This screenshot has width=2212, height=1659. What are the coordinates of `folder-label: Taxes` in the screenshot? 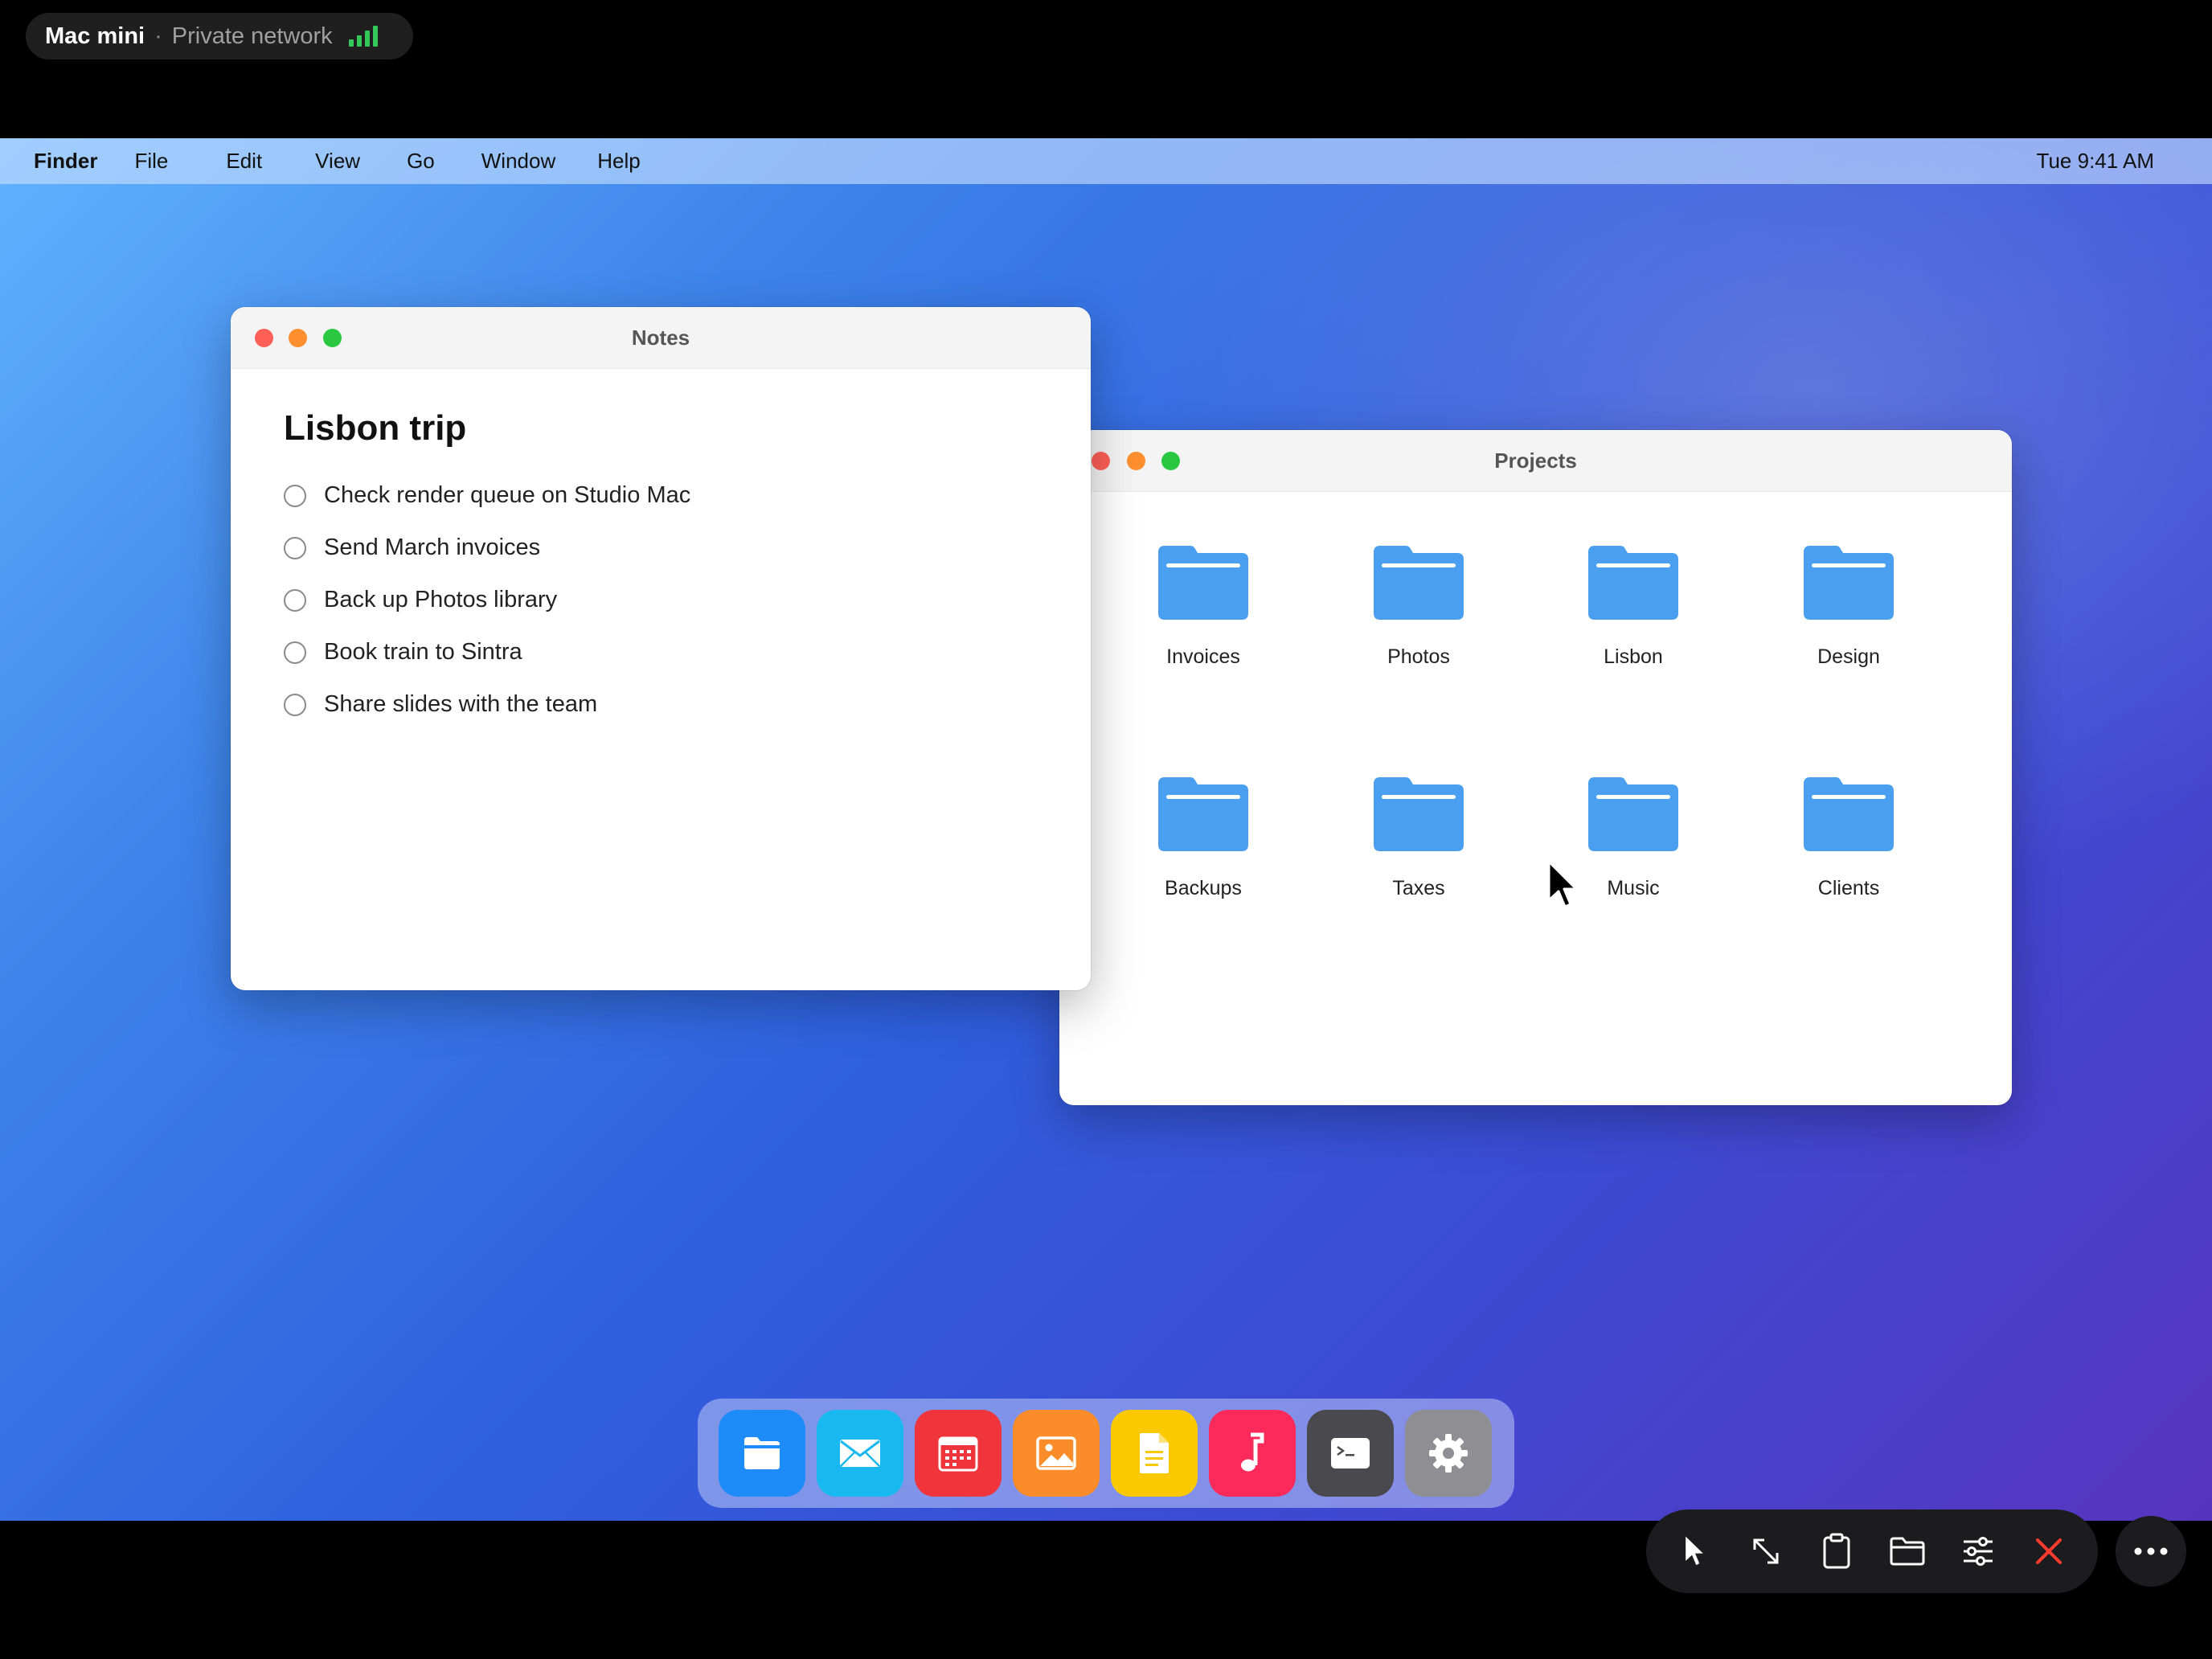 It's located at (1418, 888).